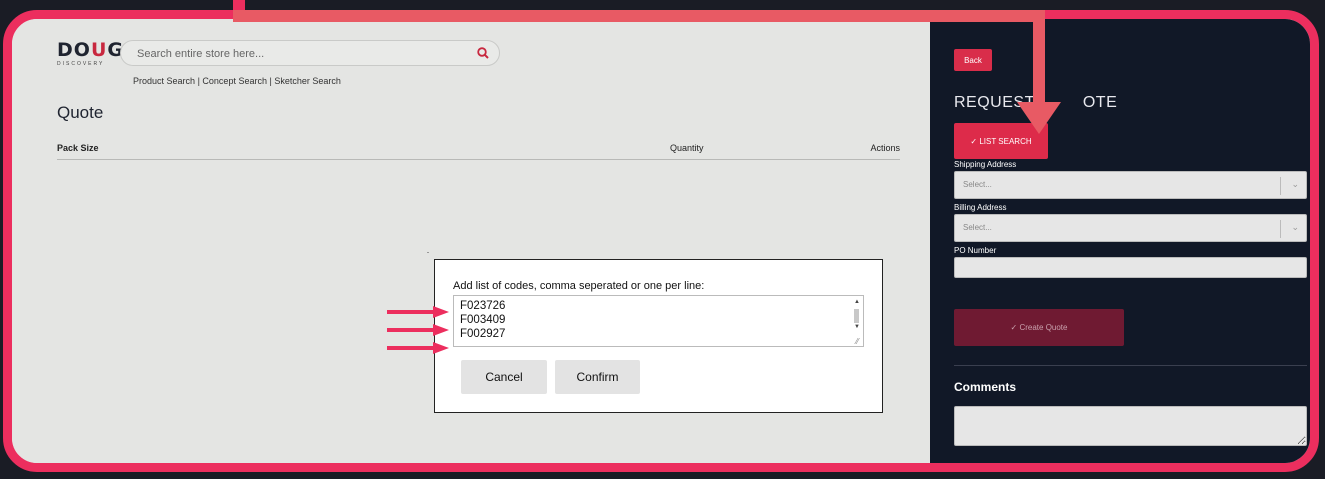 This screenshot has height=479, width=1325. I want to click on shipping-address-select: Select... ⌄, so click(1130, 185).